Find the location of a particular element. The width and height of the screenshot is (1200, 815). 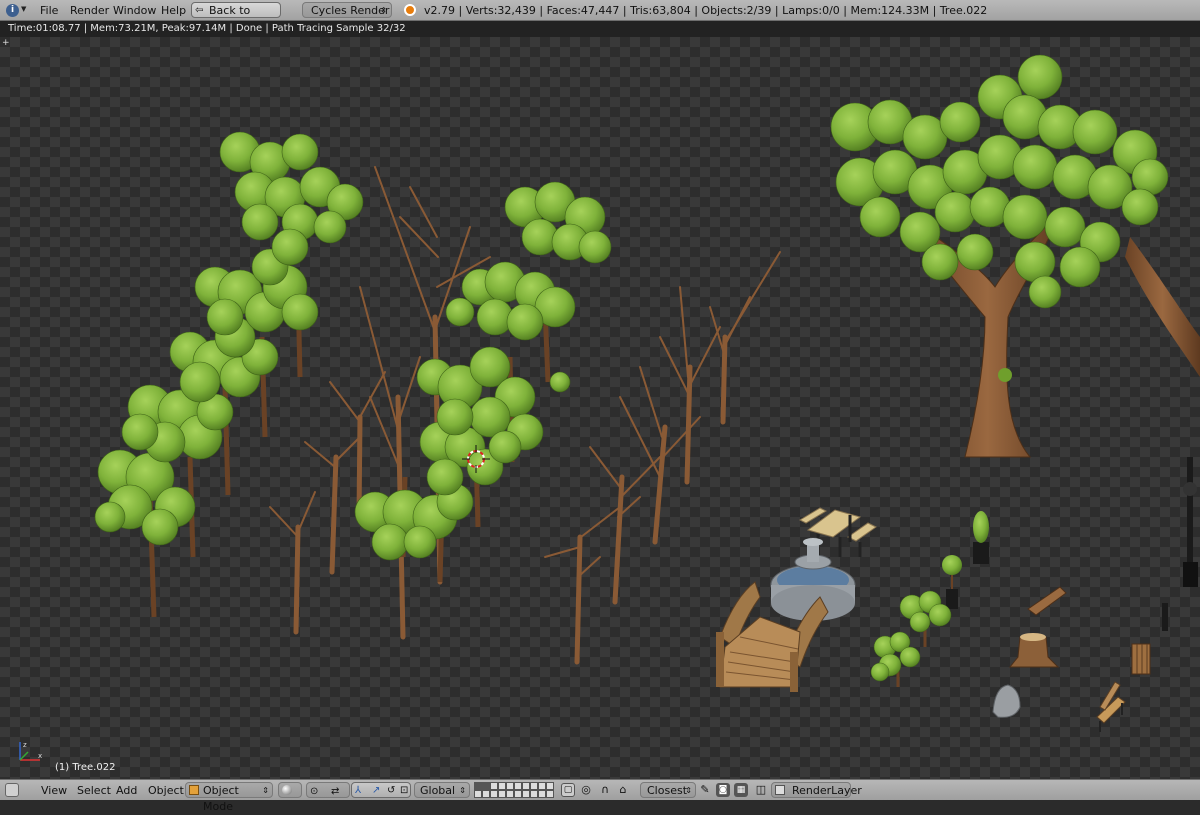

menu-file: File is located at coordinates (49, 10).